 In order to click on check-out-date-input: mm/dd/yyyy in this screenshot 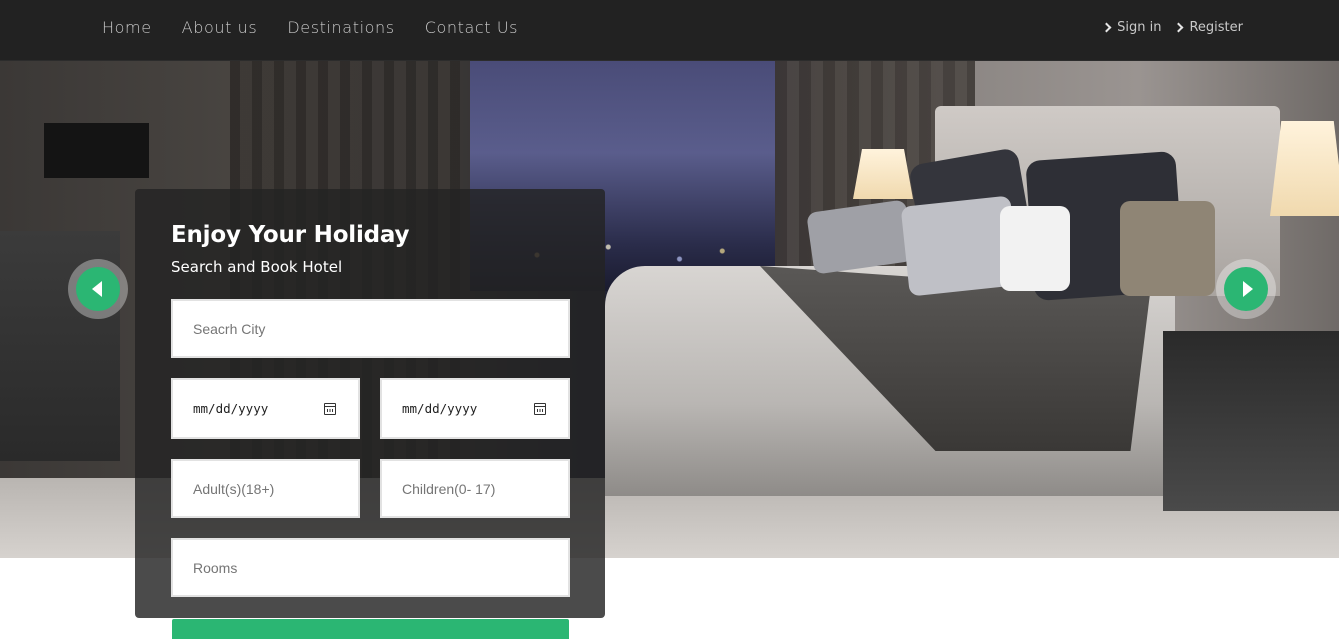, I will do `click(475, 408)`.